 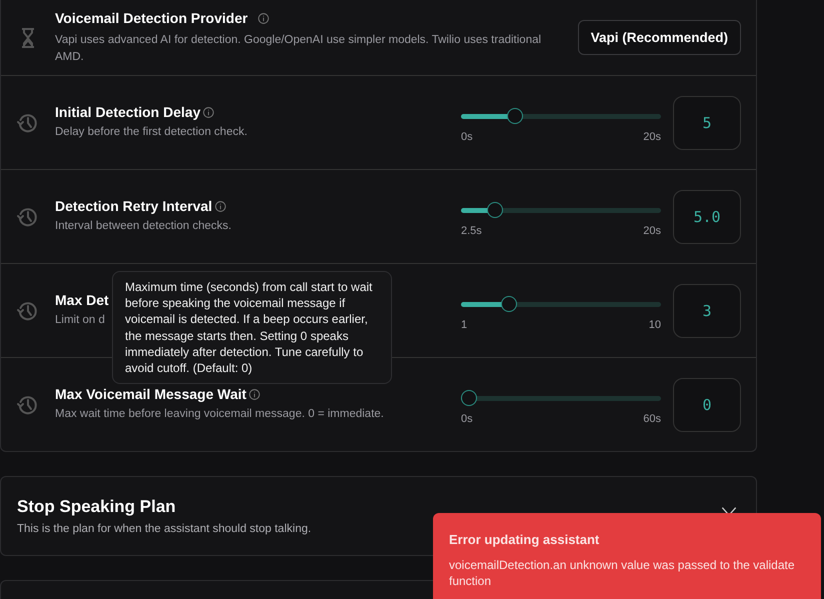 I want to click on tooltip: Maximum time (seconds) from call start to wait before speaking the voicemail message if voicemail is detected. If a beep occurs earlier, the message starts then. Setting 0 speaks immediately after detection. Tune carefully to avoid cutoff. (Default: 0), so click(x=252, y=327).